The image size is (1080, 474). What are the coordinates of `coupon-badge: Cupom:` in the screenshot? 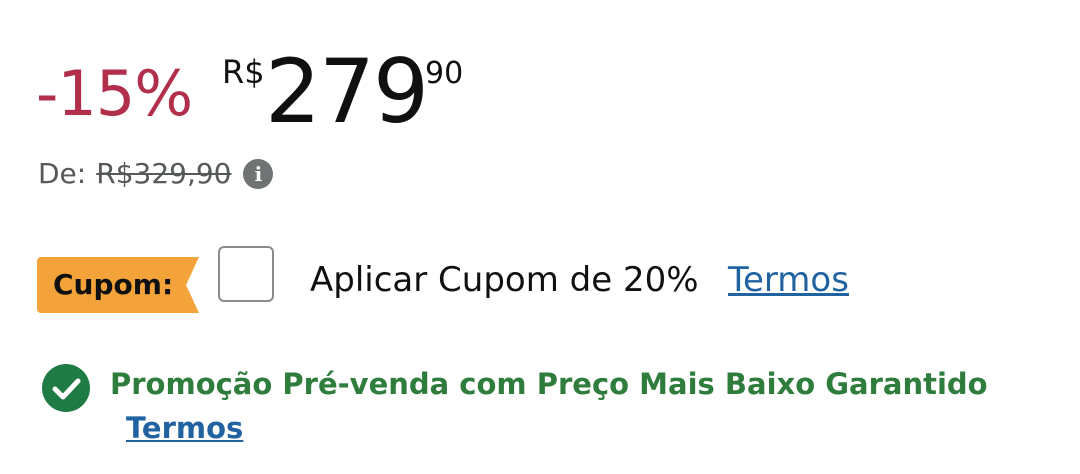 It's located at (118, 285).